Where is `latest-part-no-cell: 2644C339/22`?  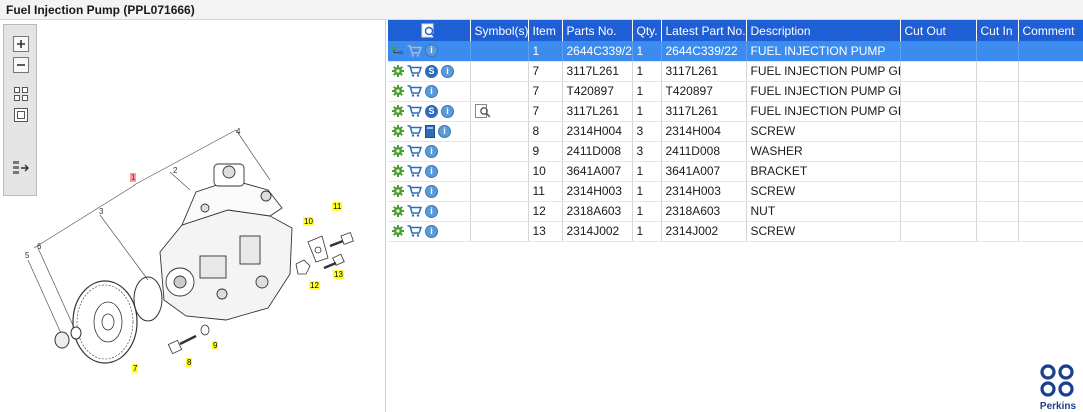
latest-part-no-cell: 2644C339/22 is located at coordinates (704, 51).